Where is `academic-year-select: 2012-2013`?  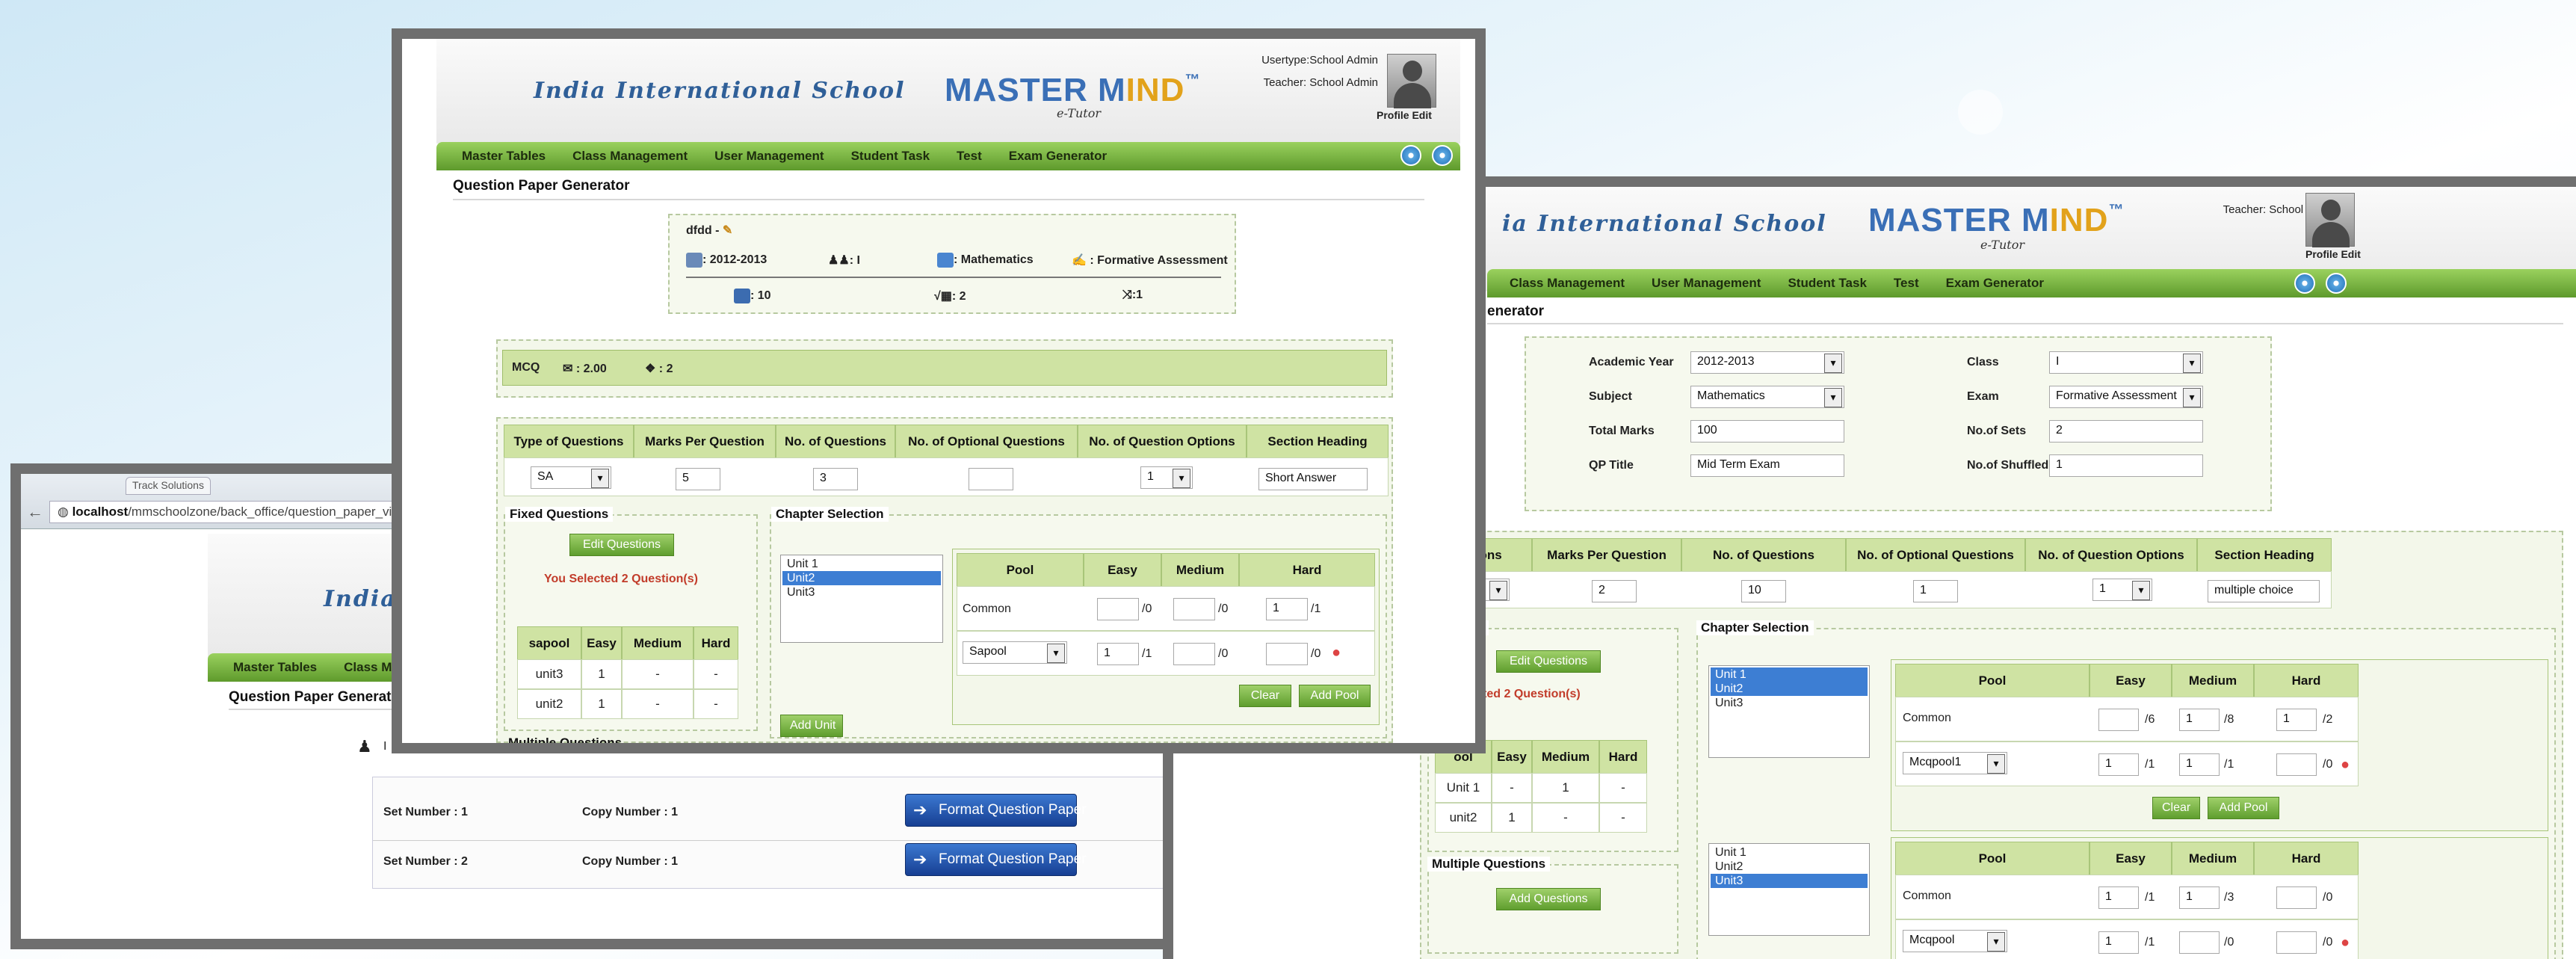
academic-year-select: 2012-2013 is located at coordinates (1767, 362).